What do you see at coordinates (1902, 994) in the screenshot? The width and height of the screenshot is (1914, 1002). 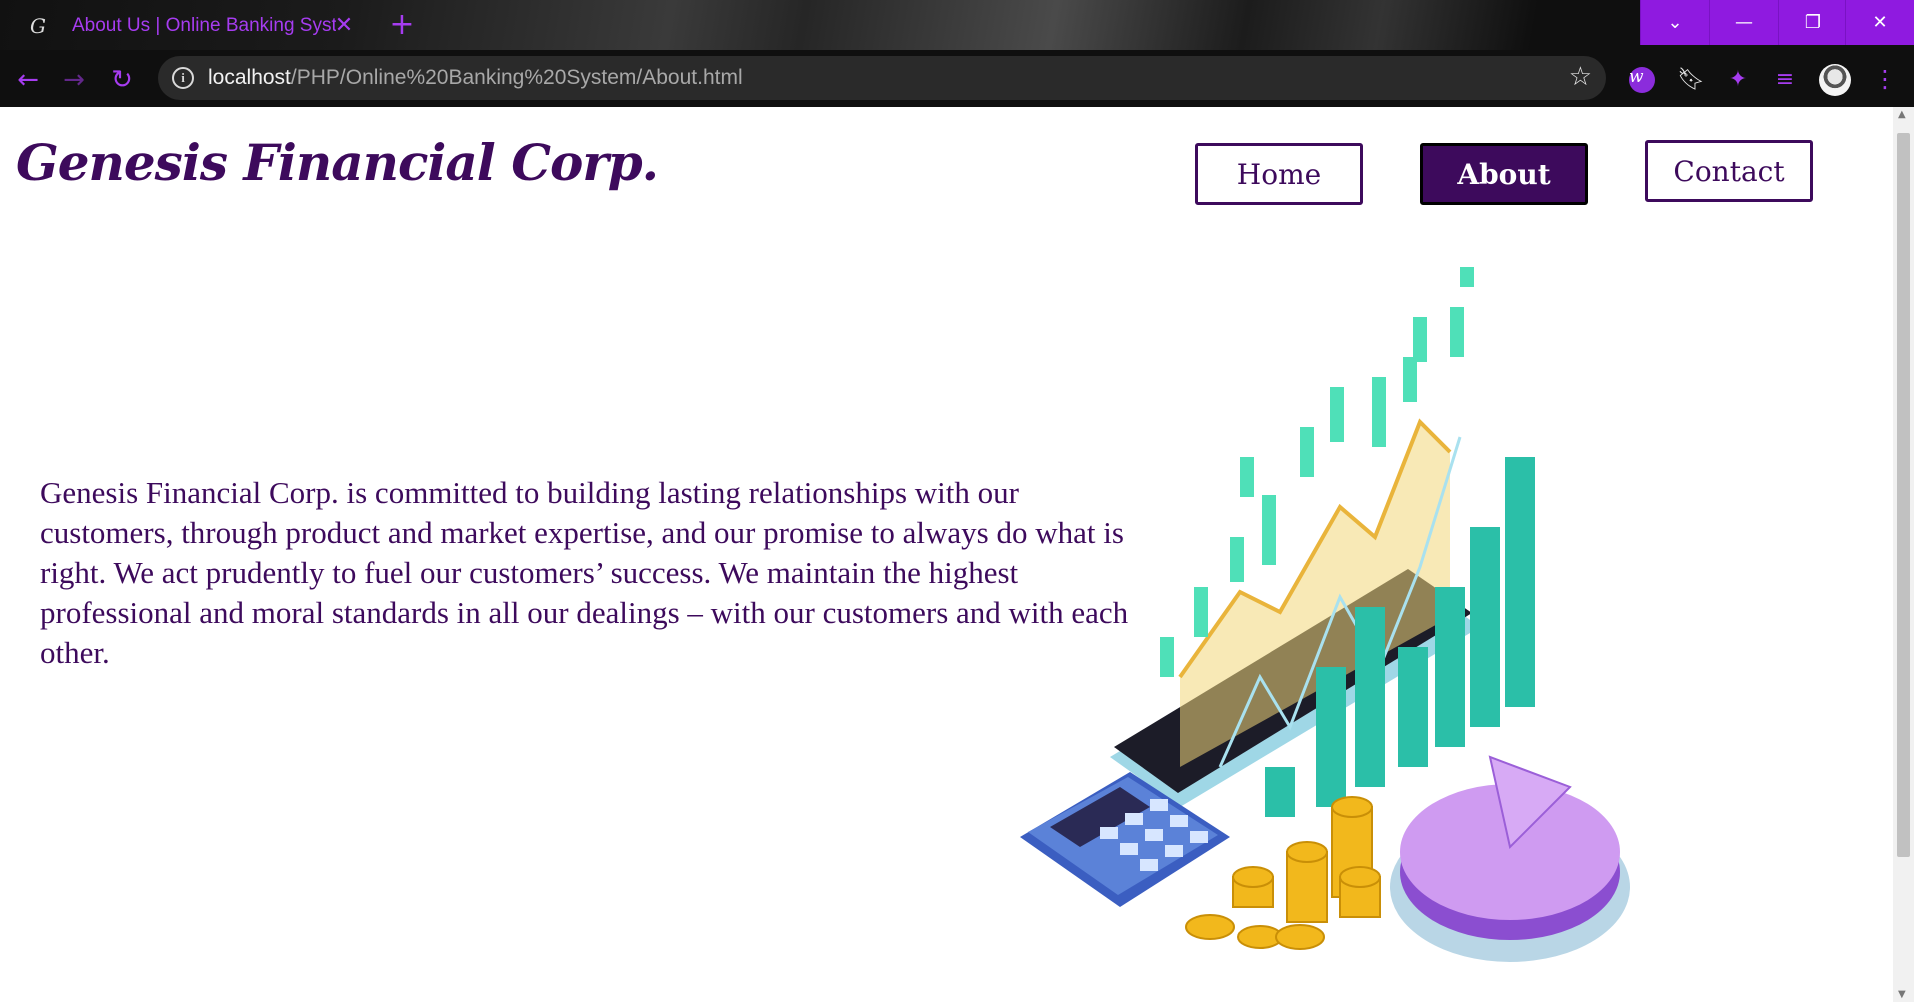 I see `scroll-down-icon: ▼` at bounding box center [1902, 994].